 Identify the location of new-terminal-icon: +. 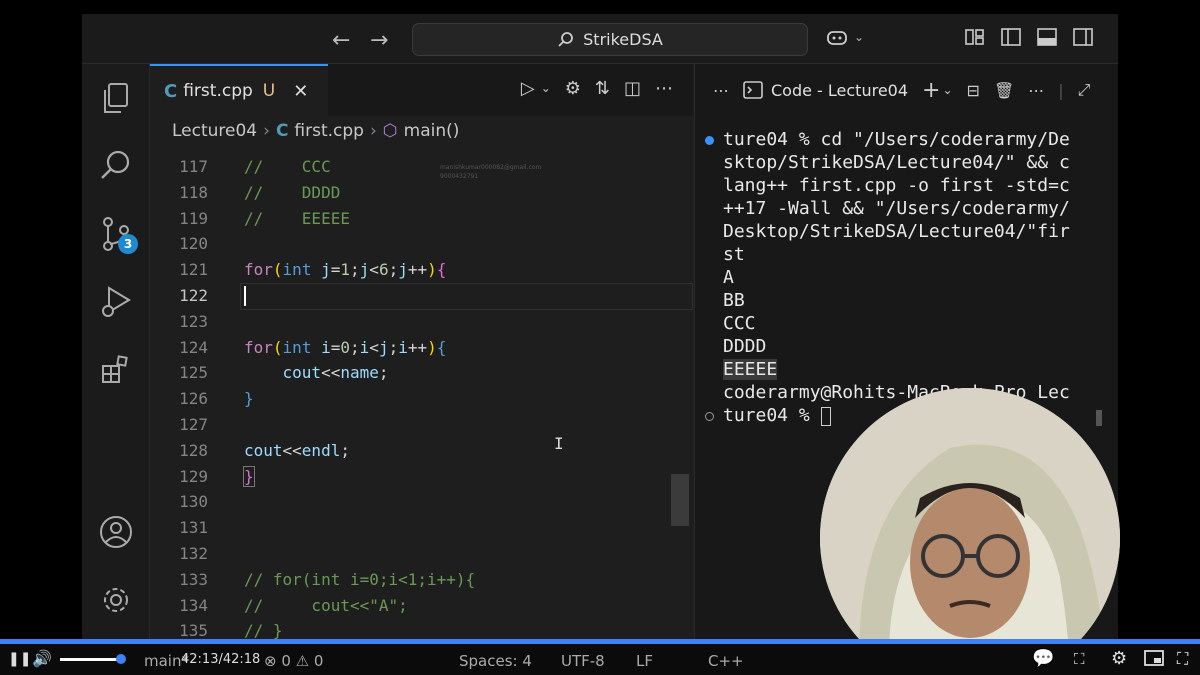
(931, 90).